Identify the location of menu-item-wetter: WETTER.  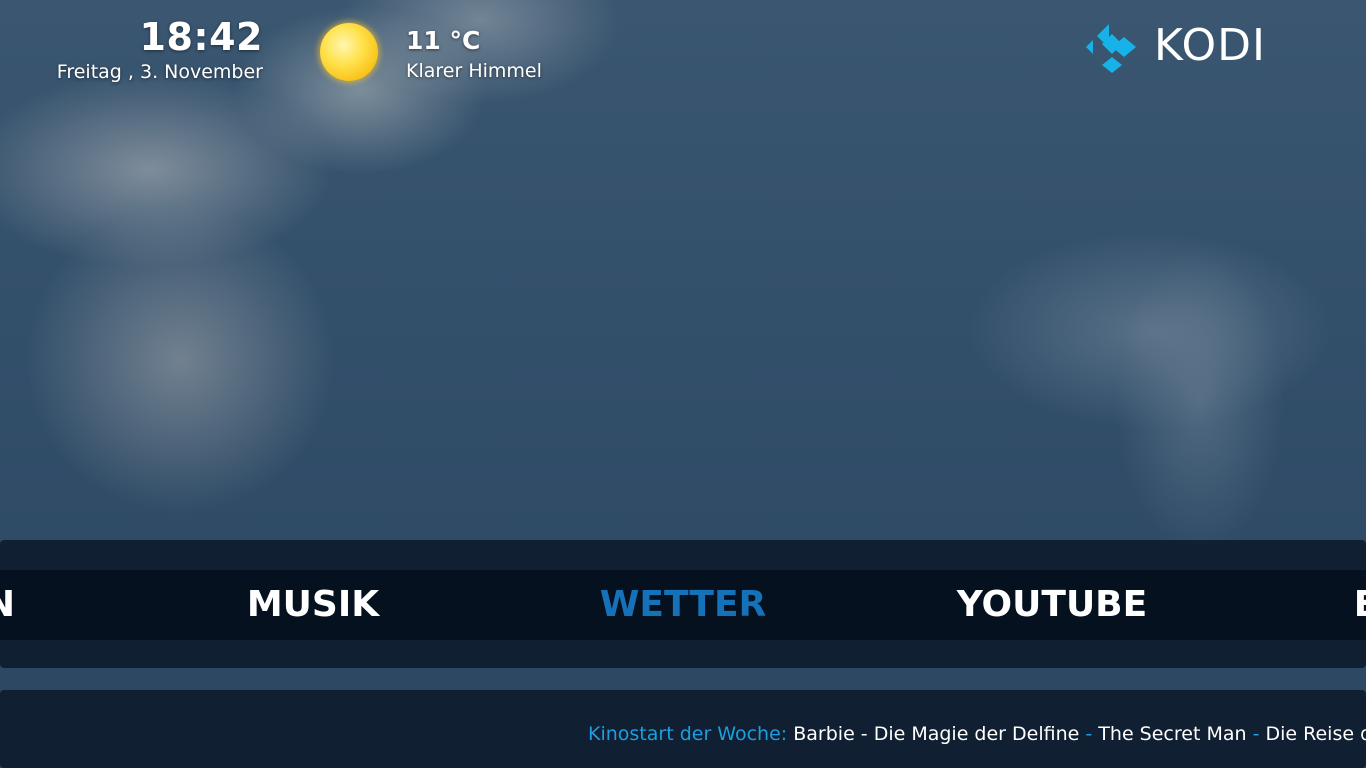
(683, 605).